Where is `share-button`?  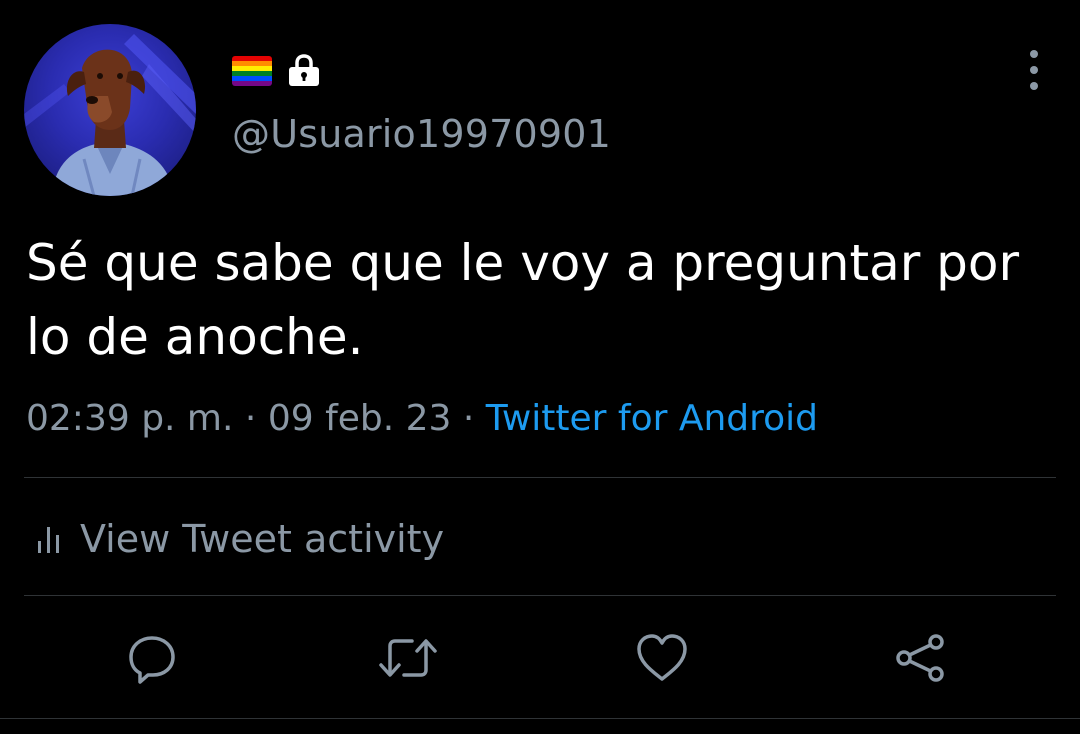 share-button is located at coordinates (920, 658).